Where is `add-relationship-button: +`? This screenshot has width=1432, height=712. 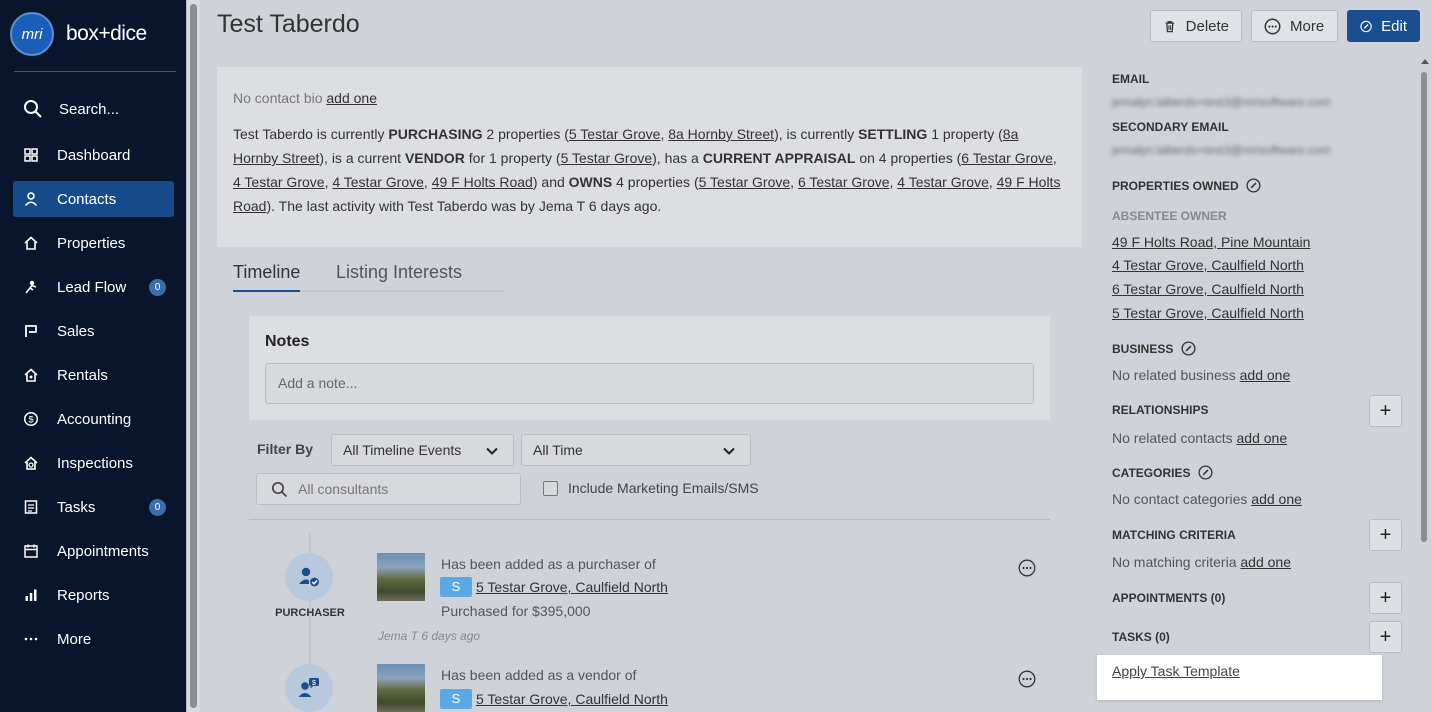 add-relationship-button: + is located at coordinates (1385, 411).